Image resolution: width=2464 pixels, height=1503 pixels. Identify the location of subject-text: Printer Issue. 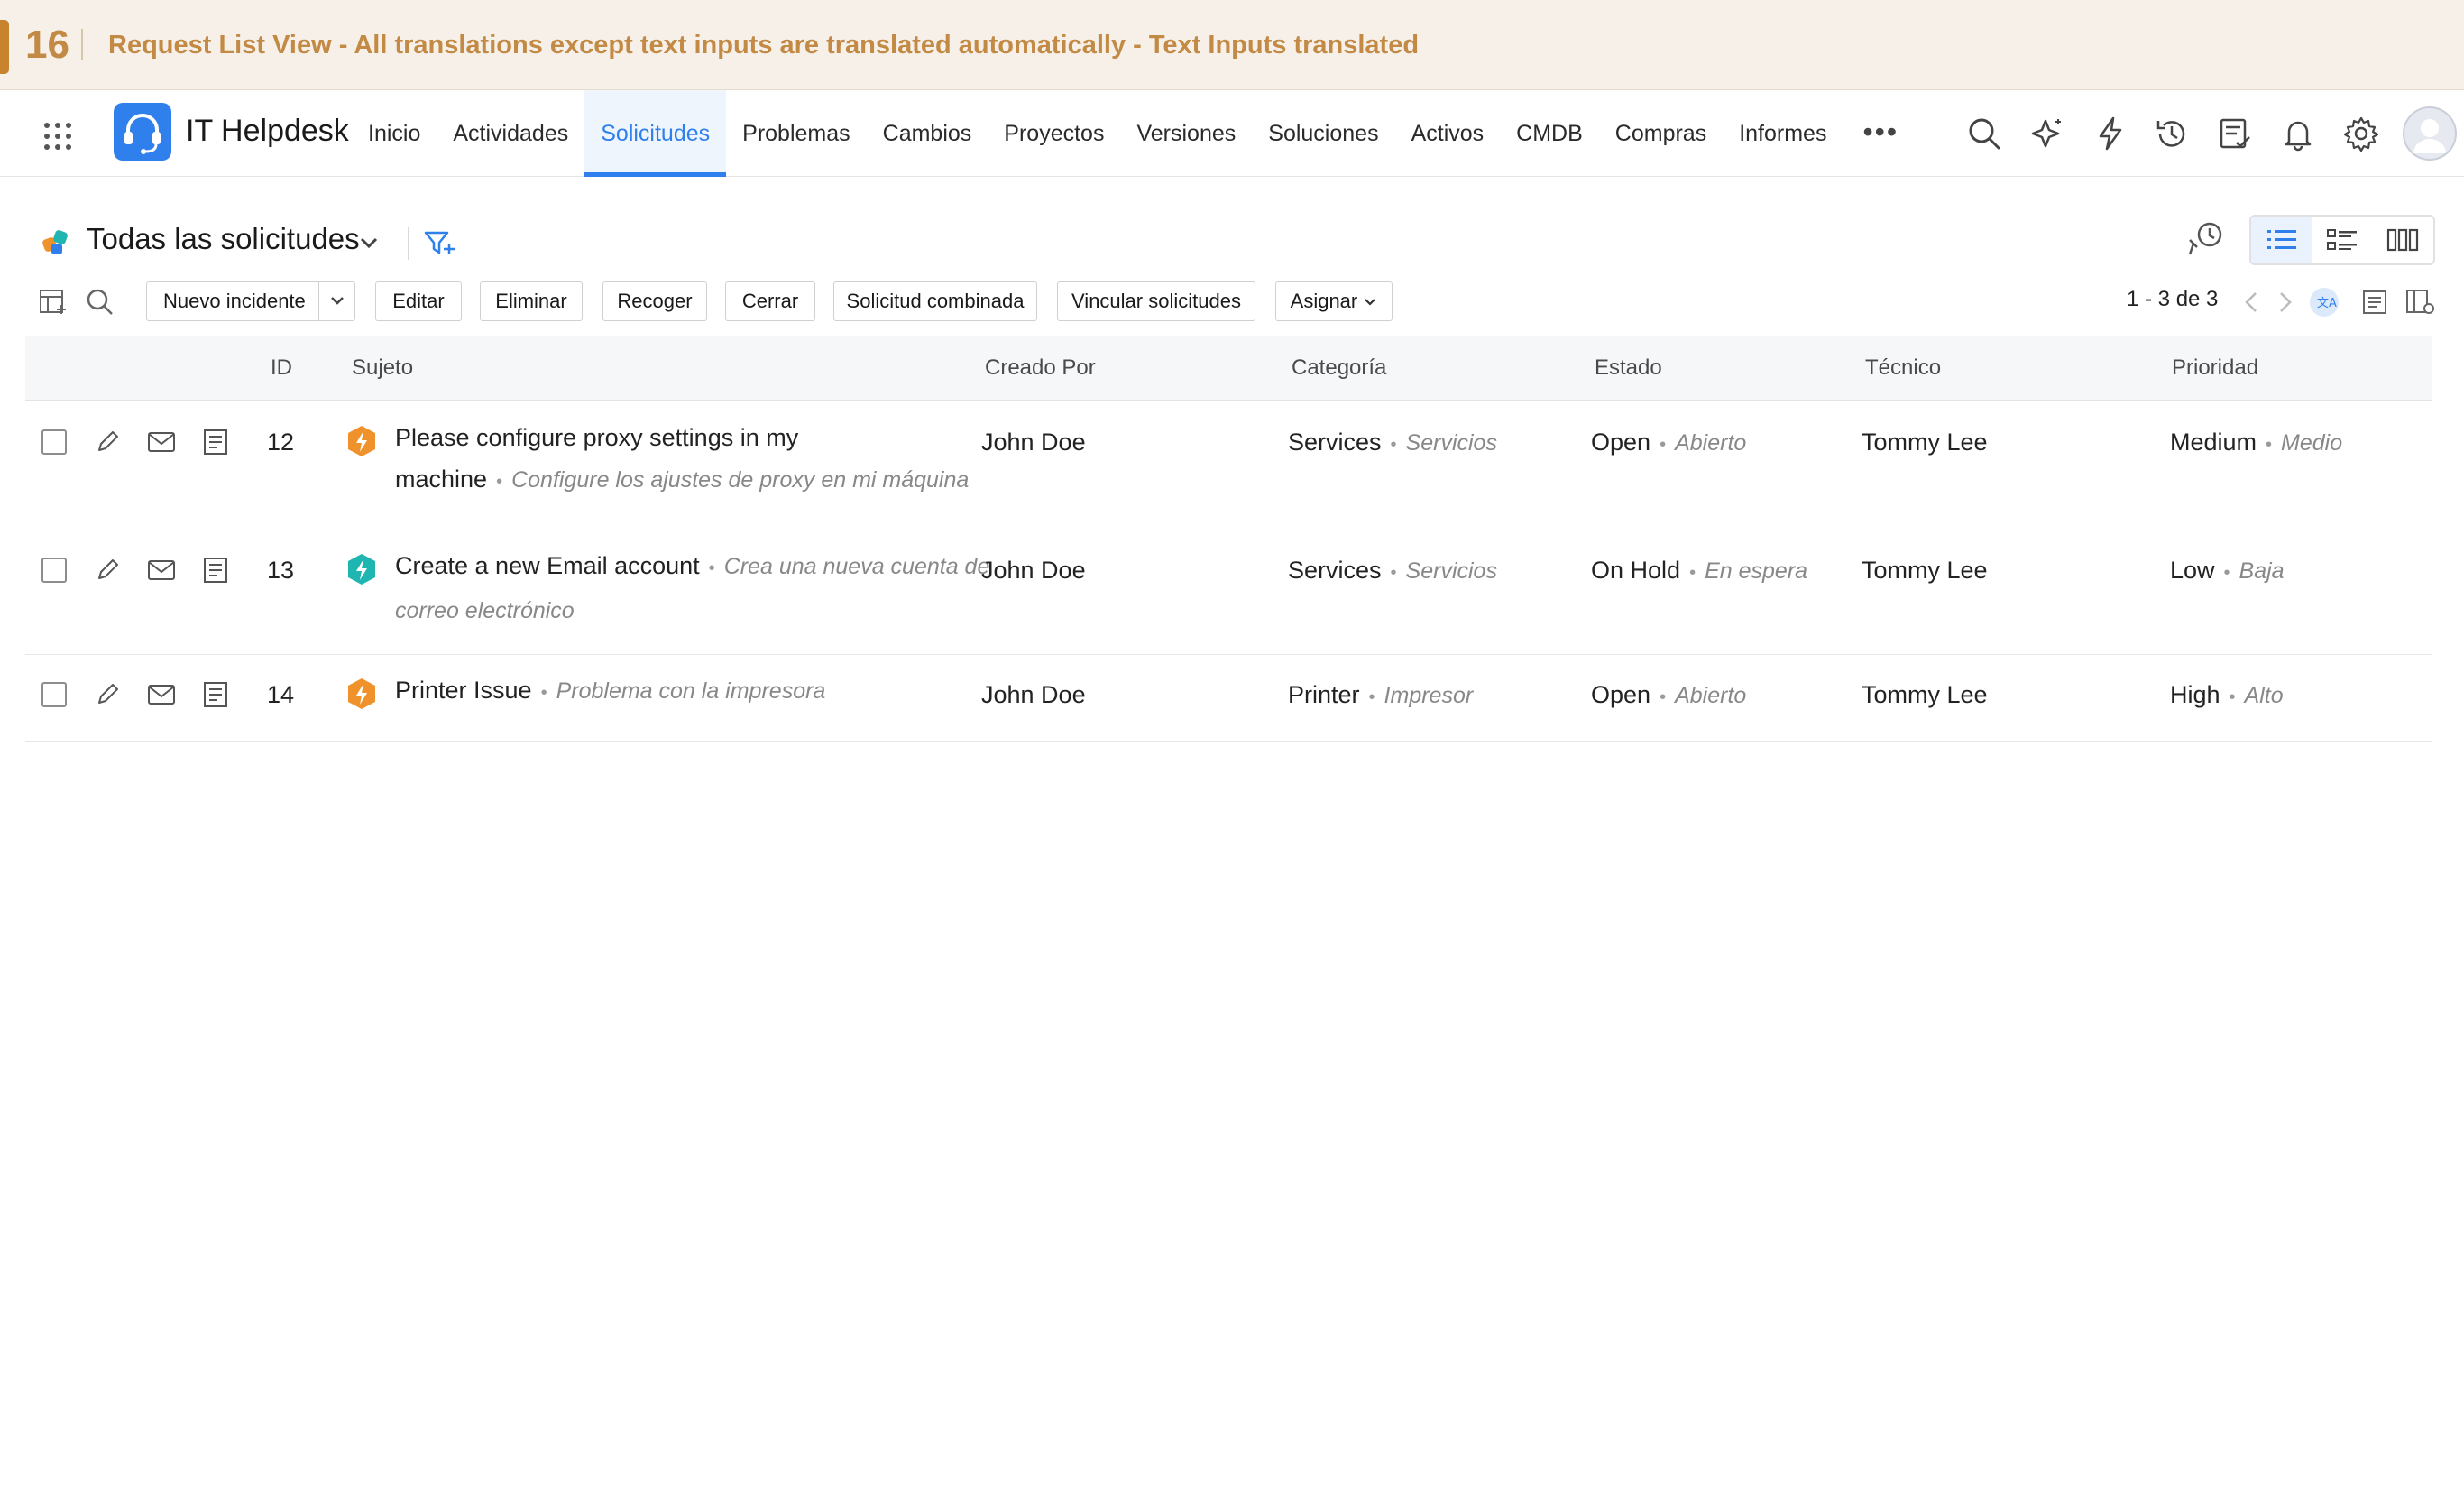
(464, 690).